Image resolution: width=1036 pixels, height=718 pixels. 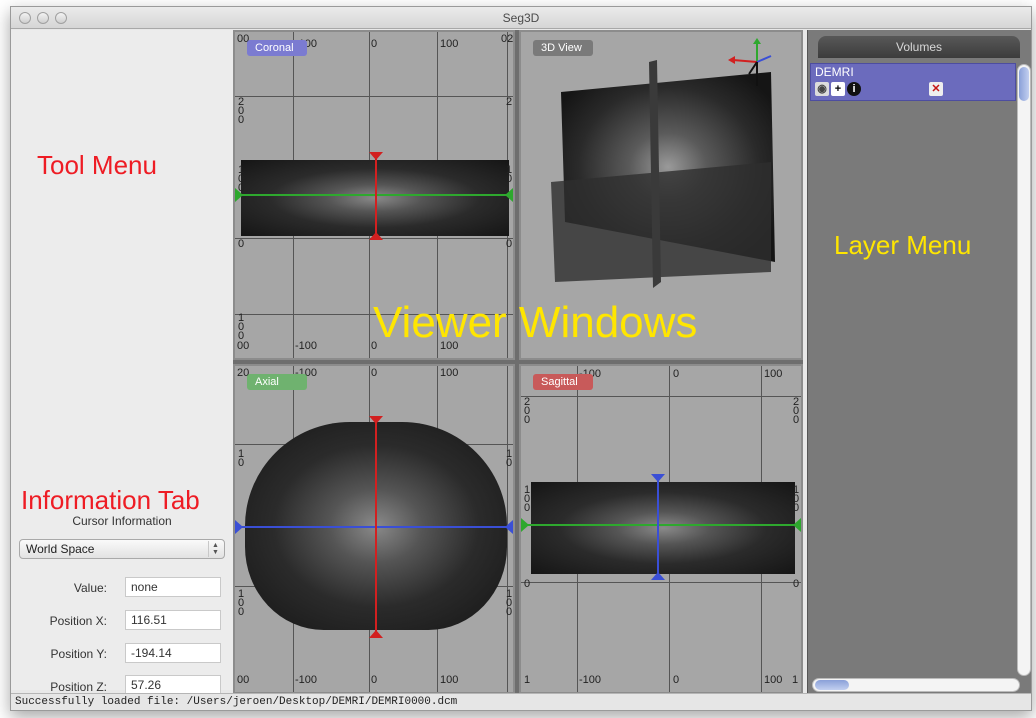 What do you see at coordinates (78, 654) in the screenshot?
I see `position-y-label: Position Y:` at bounding box center [78, 654].